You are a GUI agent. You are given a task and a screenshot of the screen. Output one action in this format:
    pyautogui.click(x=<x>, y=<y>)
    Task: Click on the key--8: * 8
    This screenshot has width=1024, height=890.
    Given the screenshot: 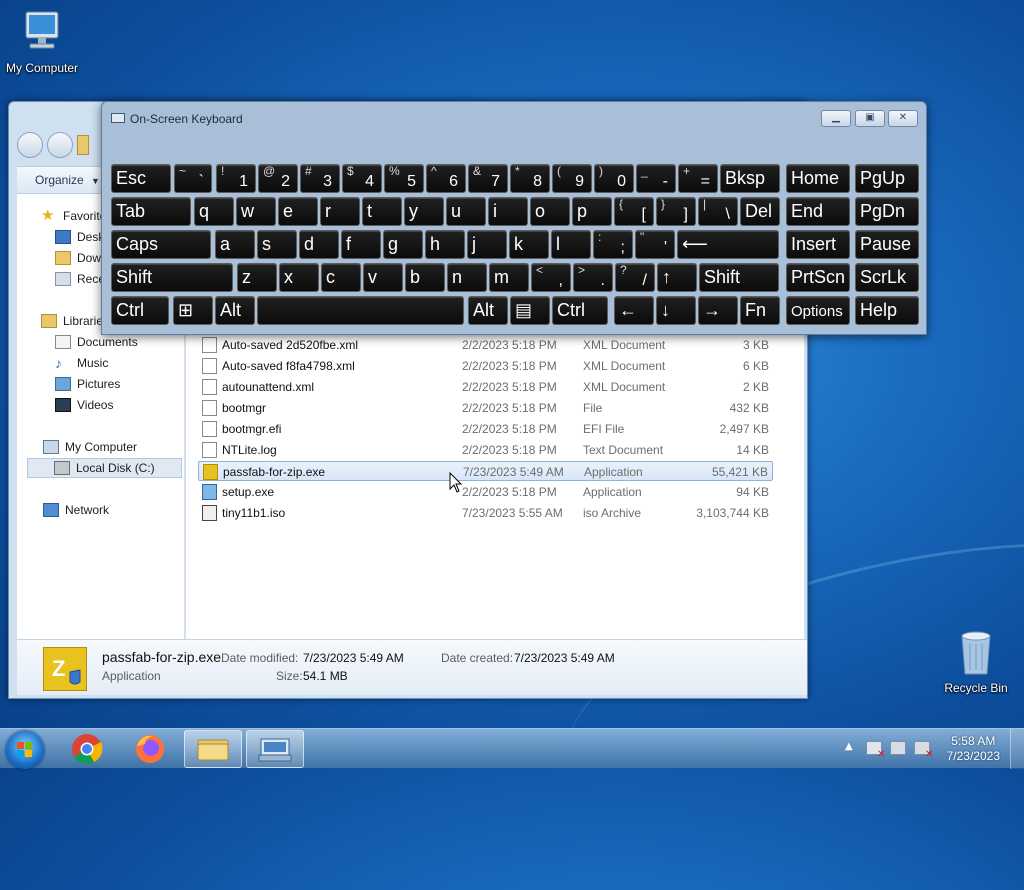 What is the action you would take?
    pyautogui.click(x=530, y=178)
    